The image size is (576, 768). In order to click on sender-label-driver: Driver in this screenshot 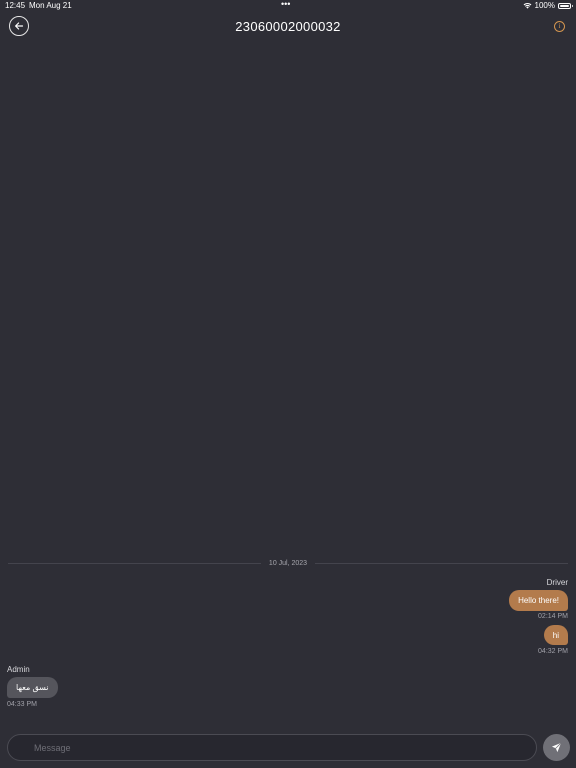, I will do `click(557, 582)`.